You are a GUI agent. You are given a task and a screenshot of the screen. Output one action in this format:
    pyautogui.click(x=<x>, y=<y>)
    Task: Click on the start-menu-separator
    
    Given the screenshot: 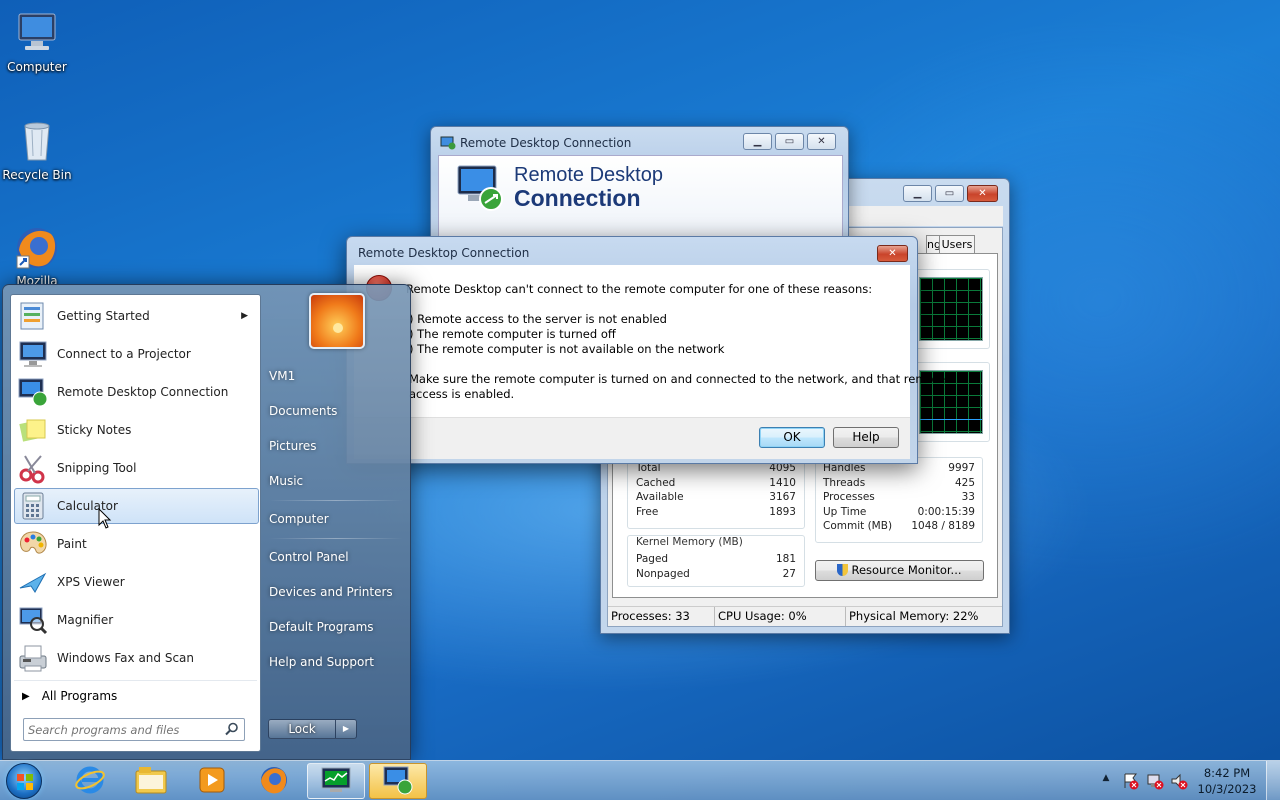 What is the action you would take?
    pyautogui.click(x=135, y=680)
    